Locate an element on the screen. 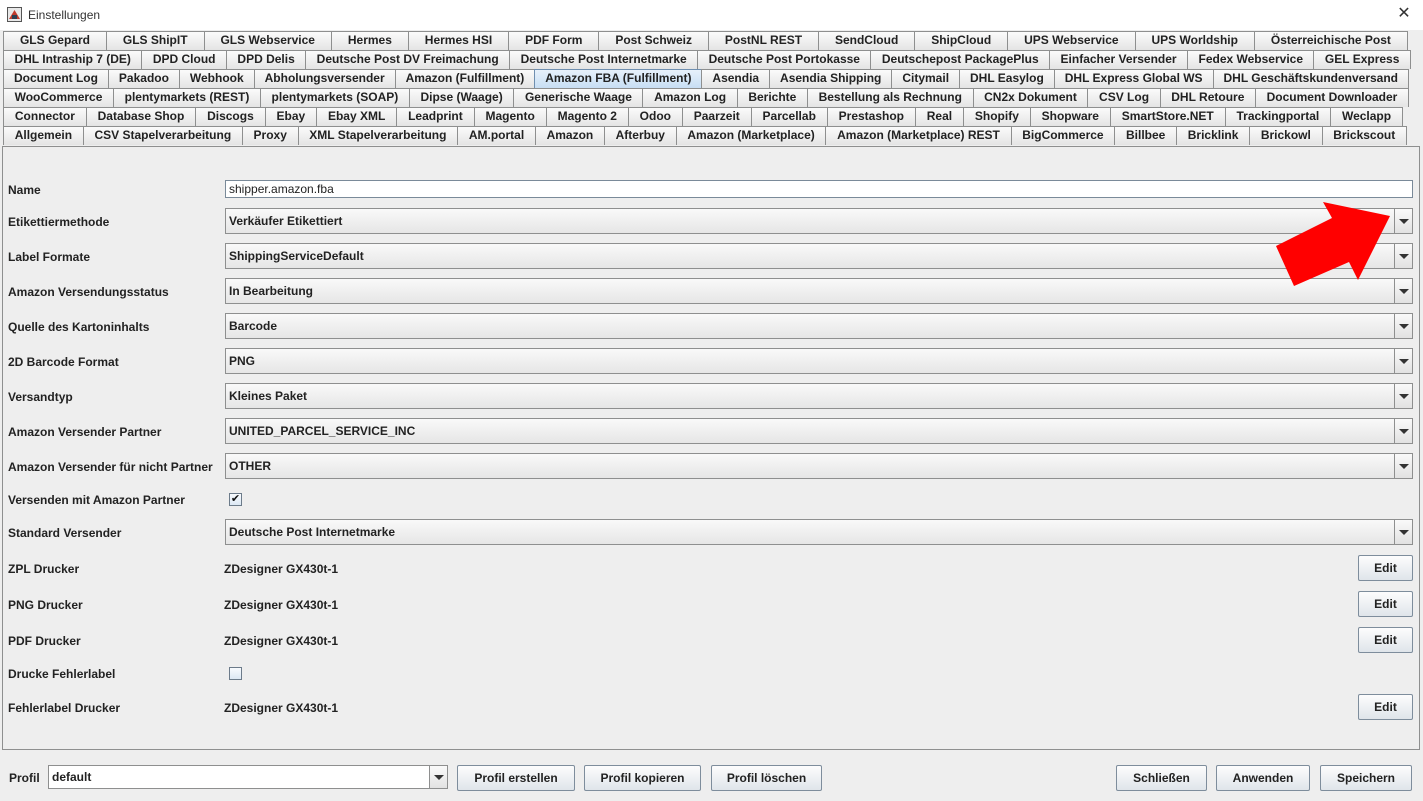  tab-smartstore-net: SmartStore.NET is located at coordinates (1167, 116).